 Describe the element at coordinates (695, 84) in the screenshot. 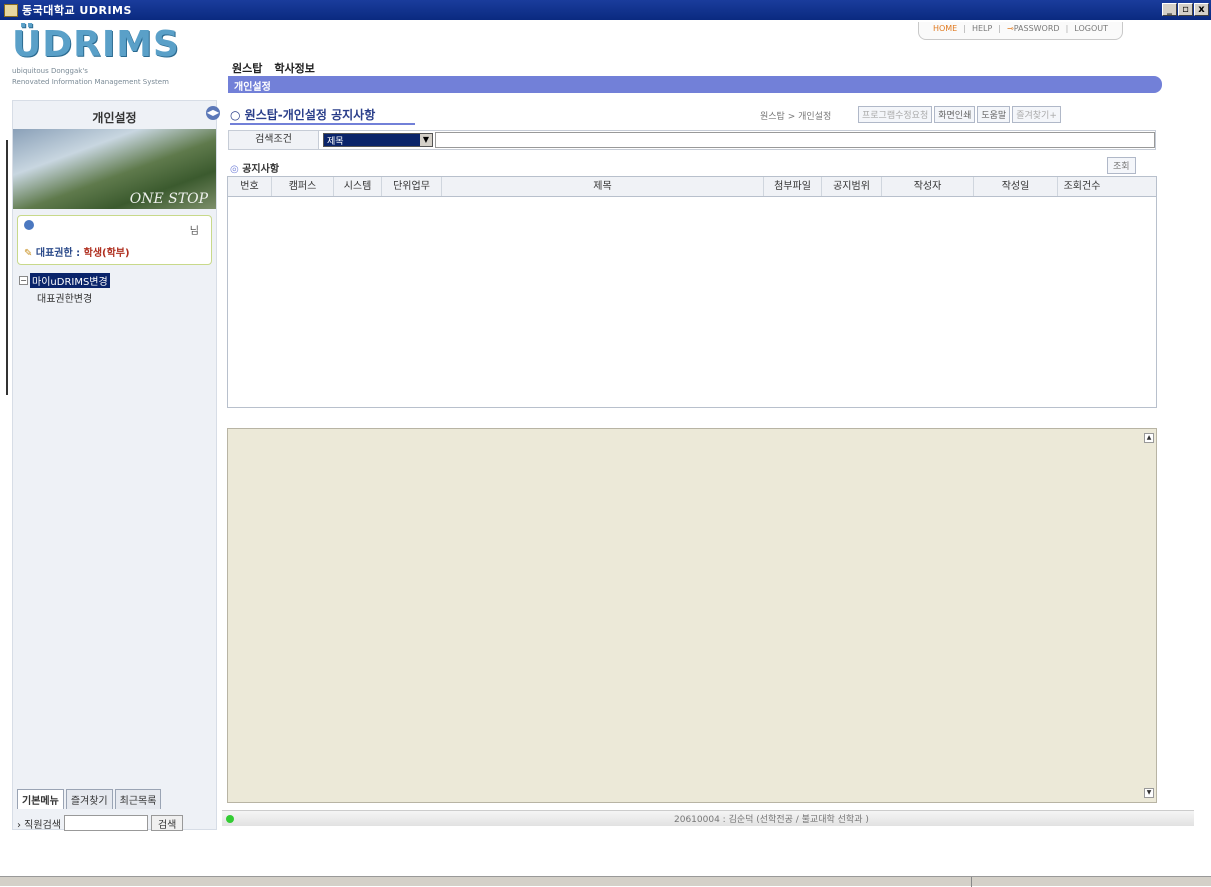

I see `submenu-bar: 개인설정` at that location.